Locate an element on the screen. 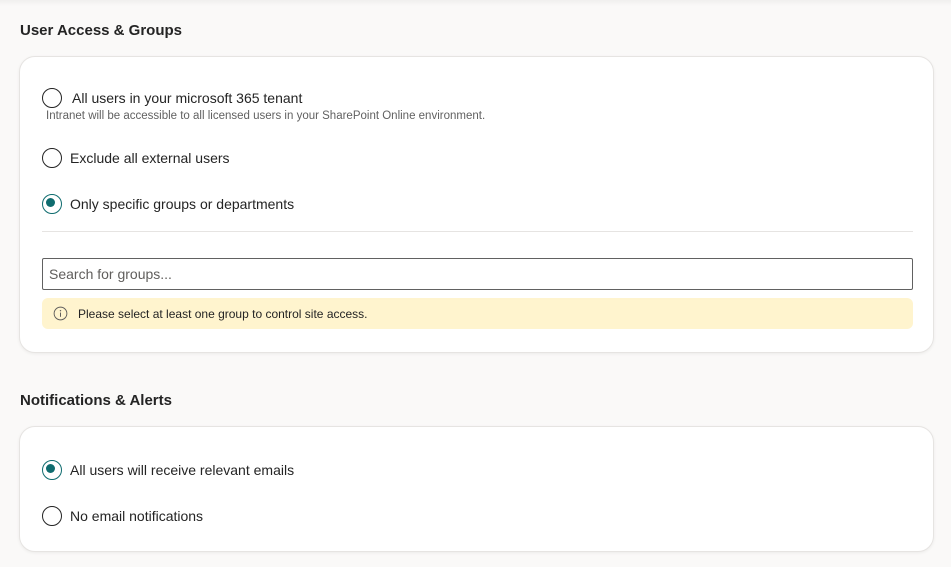 This screenshot has height=567, width=951. radio-option-label: All users in your microsoft 365 tenant is located at coordinates (187, 98).